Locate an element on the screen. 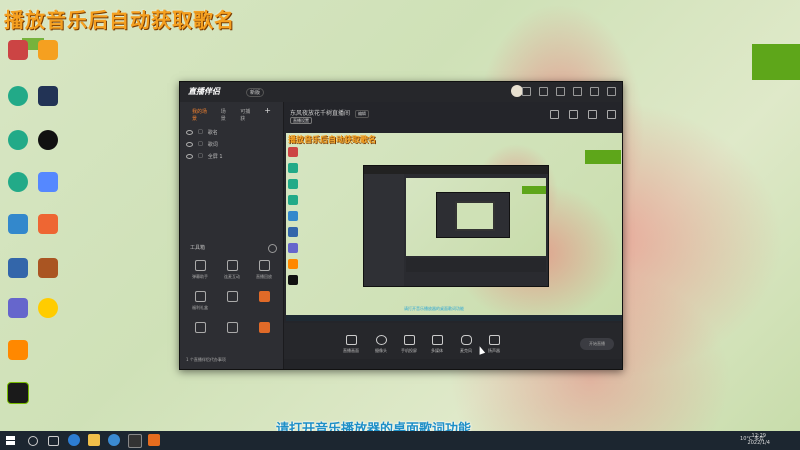 Image resolution: width=800 pixels, height=450 pixels. scene-name: 东风夜放花千树直播间 is located at coordinates (320, 113).